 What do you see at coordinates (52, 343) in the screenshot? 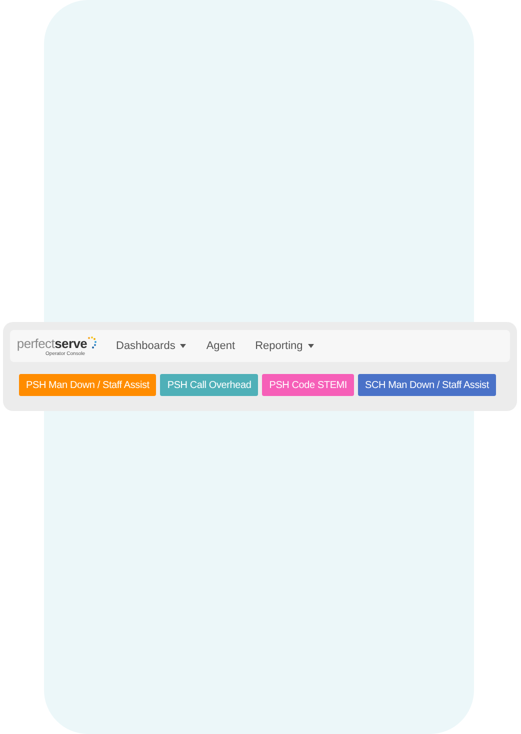
I see `logo-wordmark: perfectserve` at bounding box center [52, 343].